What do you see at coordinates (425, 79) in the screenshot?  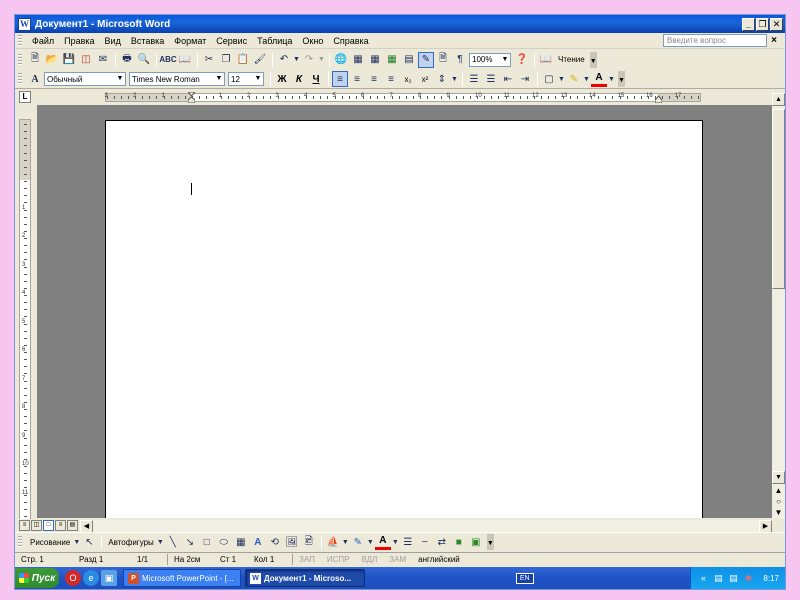 I see `superscript-button: x²` at bounding box center [425, 79].